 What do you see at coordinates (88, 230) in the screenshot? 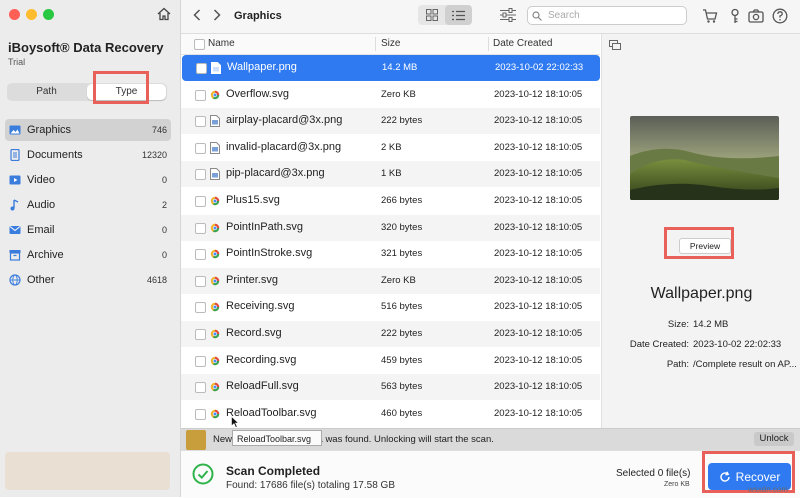
I see `category-email: Email 0` at bounding box center [88, 230].